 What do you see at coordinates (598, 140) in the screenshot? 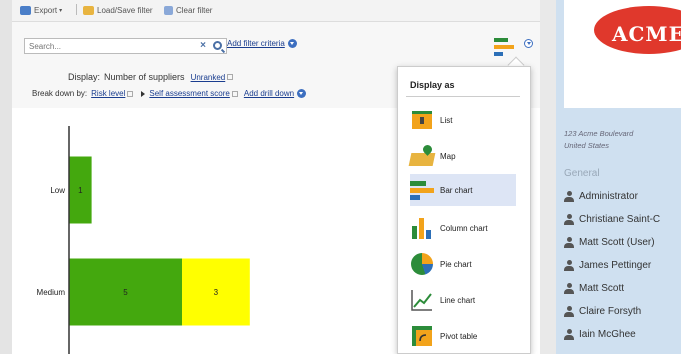
I see `address: 123 Acme Boulevard United States` at bounding box center [598, 140].